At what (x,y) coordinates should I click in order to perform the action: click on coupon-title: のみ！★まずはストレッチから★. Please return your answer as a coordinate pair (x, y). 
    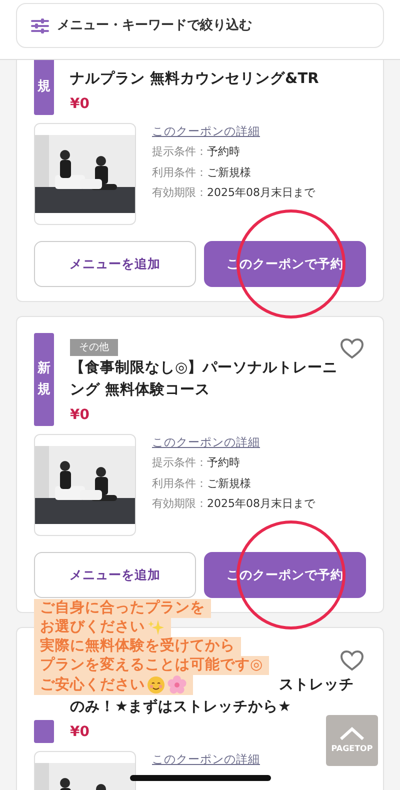
    Looking at the image, I should click on (181, 707).